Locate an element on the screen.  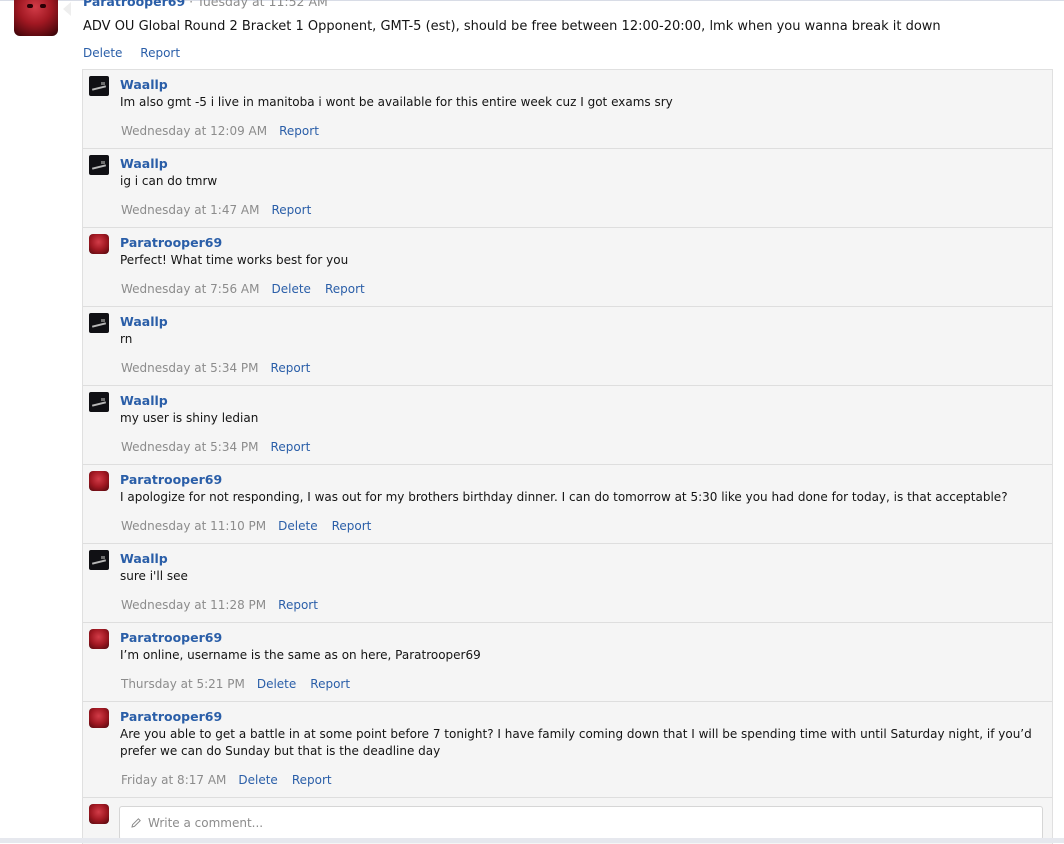
post-caret is located at coordinates (67, 9).